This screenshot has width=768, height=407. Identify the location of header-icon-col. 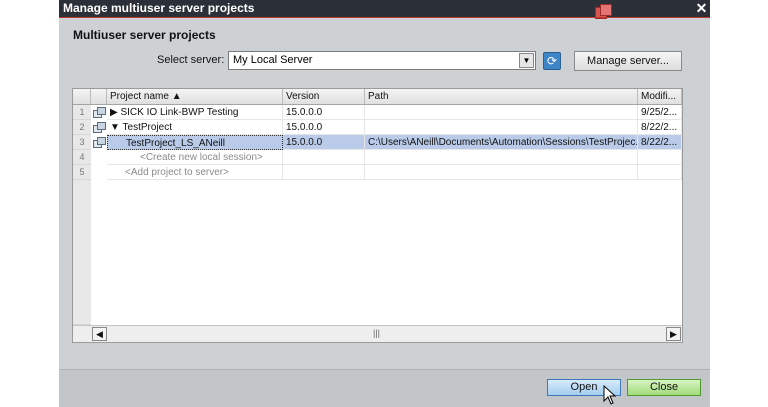
(99, 96).